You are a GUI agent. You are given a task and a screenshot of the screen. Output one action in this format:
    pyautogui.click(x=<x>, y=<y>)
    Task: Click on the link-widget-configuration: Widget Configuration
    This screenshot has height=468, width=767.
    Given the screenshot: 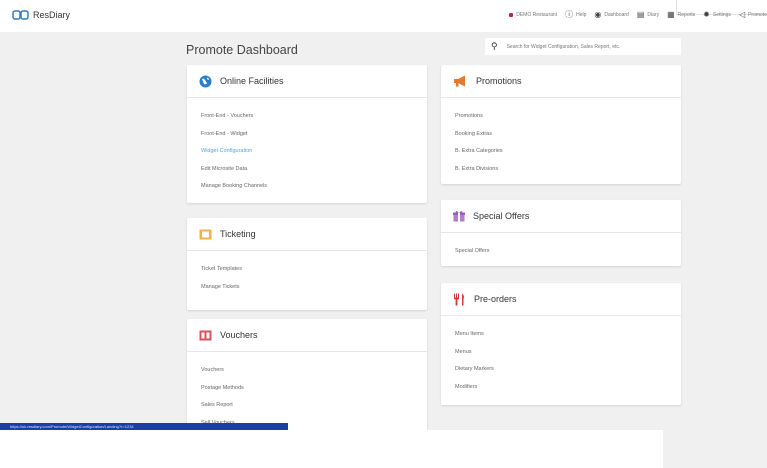 What is the action you would take?
    pyautogui.click(x=307, y=152)
    